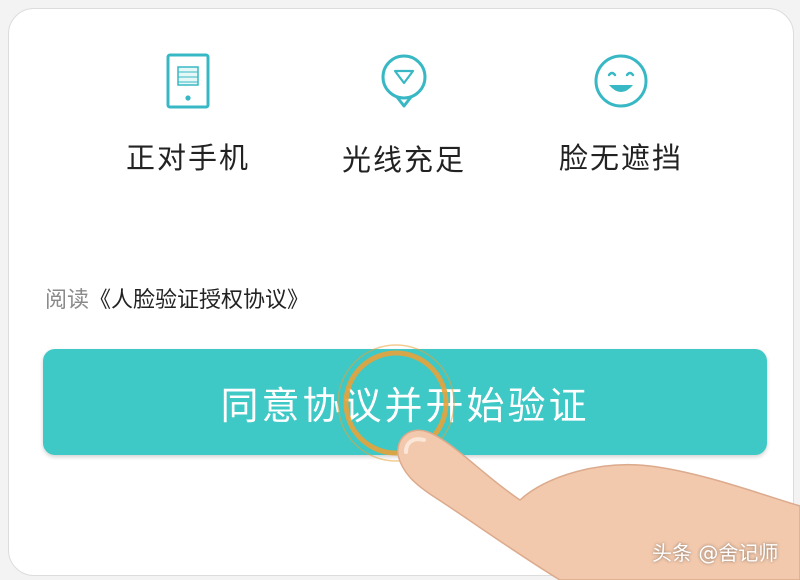  I want to click on tip-face-phone: 正对手机, so click(188, 115).